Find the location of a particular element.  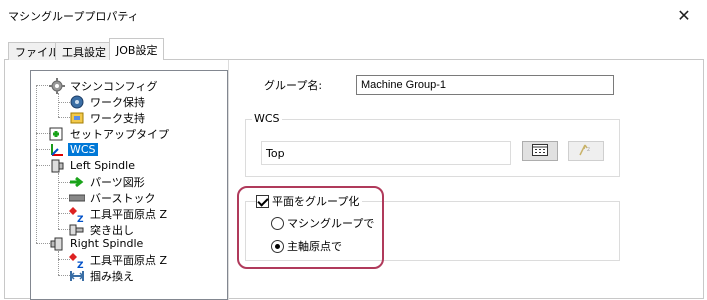

tree-item-tool-plane-origin-z-right: Z 工具平面原点 Z is located at coordinates (119, 261).